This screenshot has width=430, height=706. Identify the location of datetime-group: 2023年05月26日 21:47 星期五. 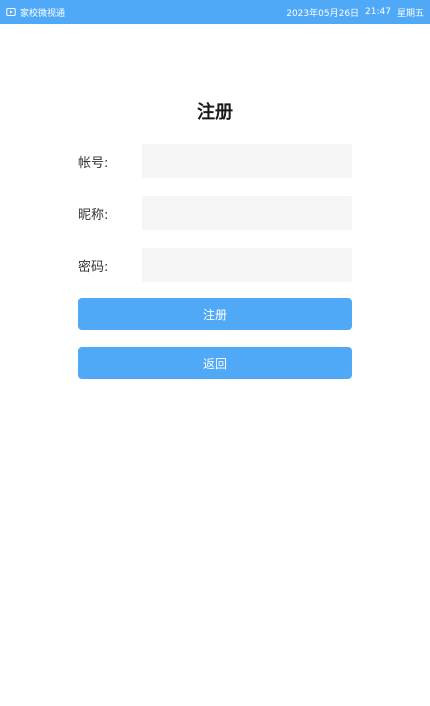
(355, 12).